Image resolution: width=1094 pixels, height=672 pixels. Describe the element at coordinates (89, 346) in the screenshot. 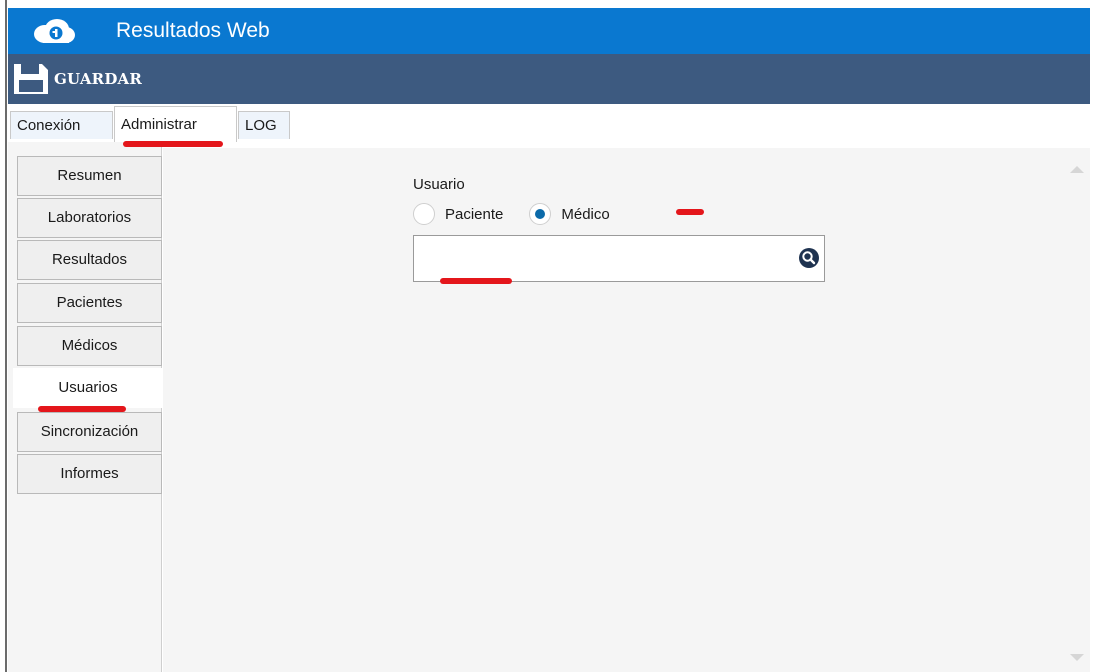

I see `sidebar-item-medicos: Médicos` at that location.